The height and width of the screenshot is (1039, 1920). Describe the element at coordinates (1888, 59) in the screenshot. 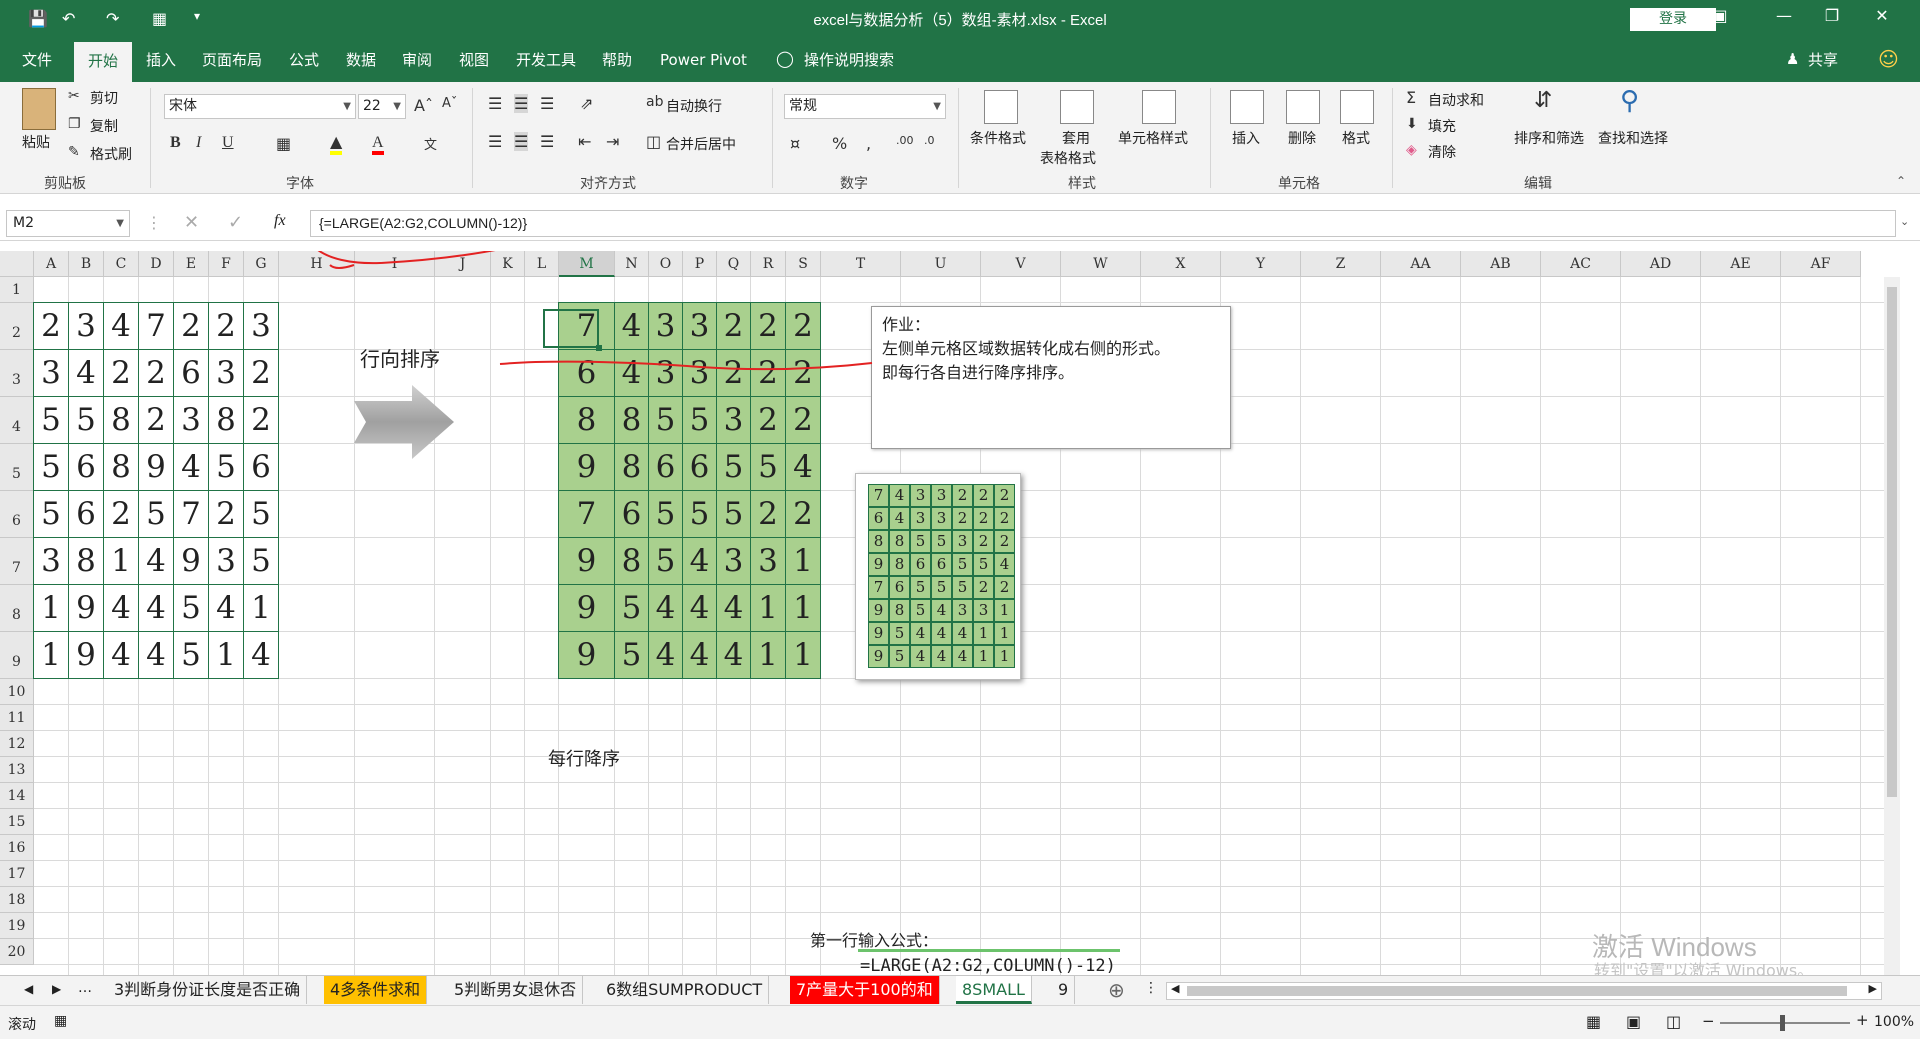

I see `smiley-icon: ☺` at that location.